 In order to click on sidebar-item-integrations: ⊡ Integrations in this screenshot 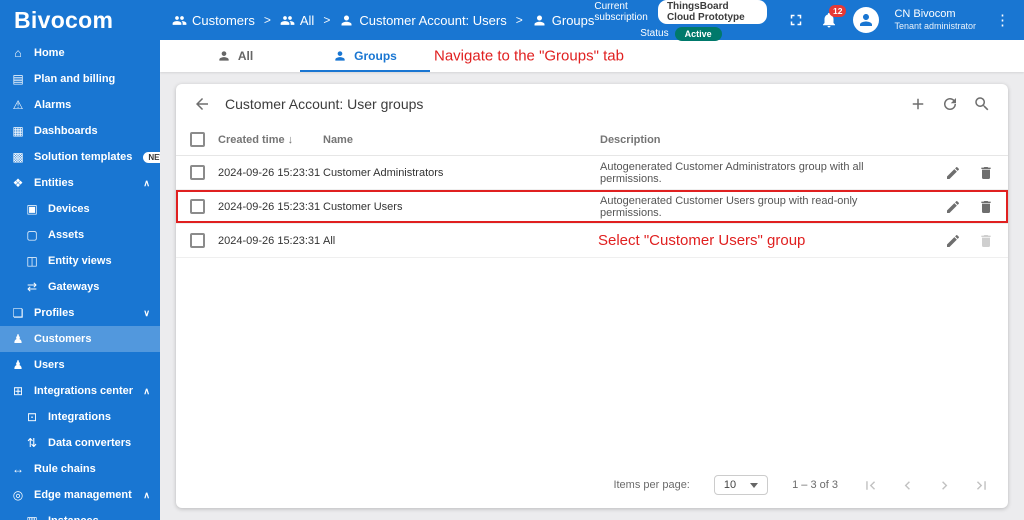, I will do `click(80, 417)`.